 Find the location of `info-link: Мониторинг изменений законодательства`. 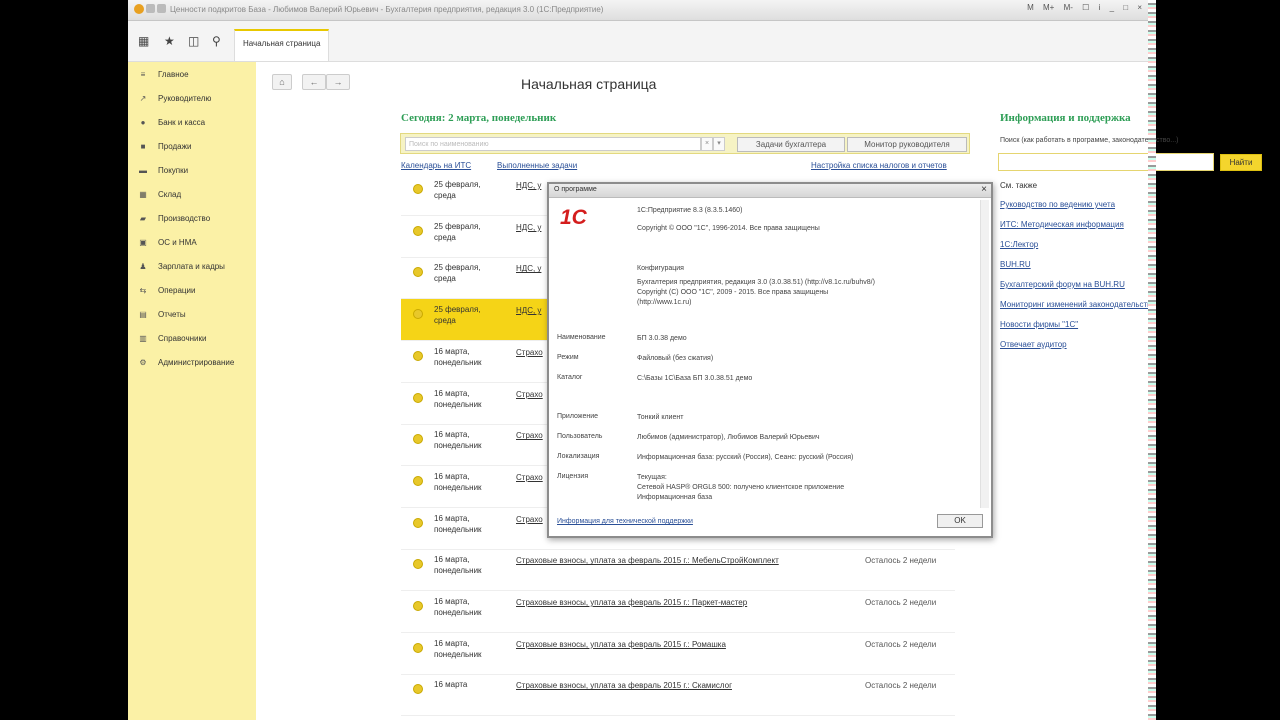

info-link: Мониторинг изменений законодательства is located at coordinates (1078, 304).